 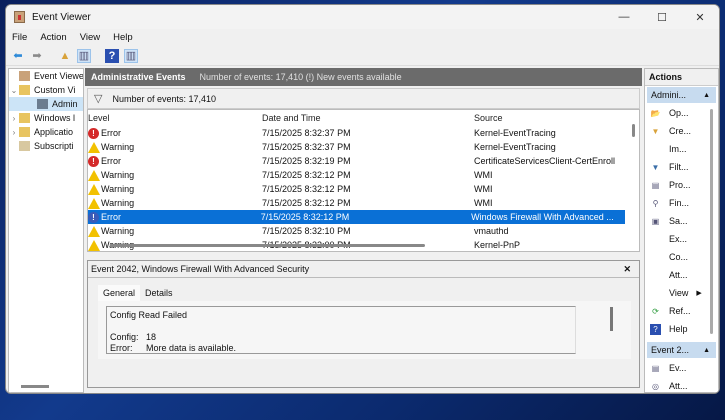 What do you see at coordinates (363, 231) in the screenshot?
I see `table-row: Warning 7/15/2025 8:32:10 PM vmauthd` at bounding box center [363, 231].